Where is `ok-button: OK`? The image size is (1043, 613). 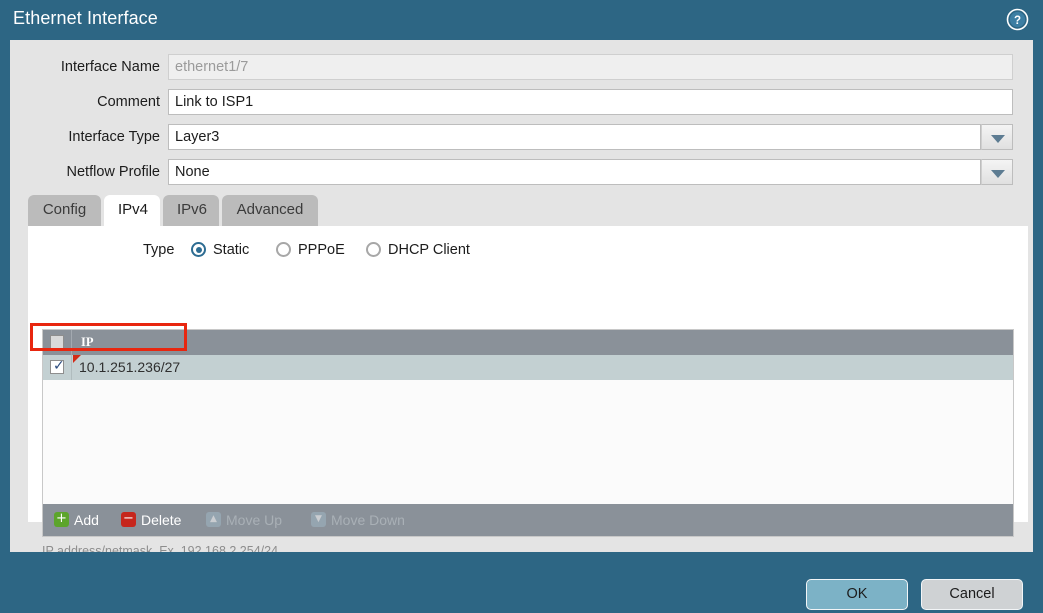
ok-button: OK is located at coordinates (857, 594).